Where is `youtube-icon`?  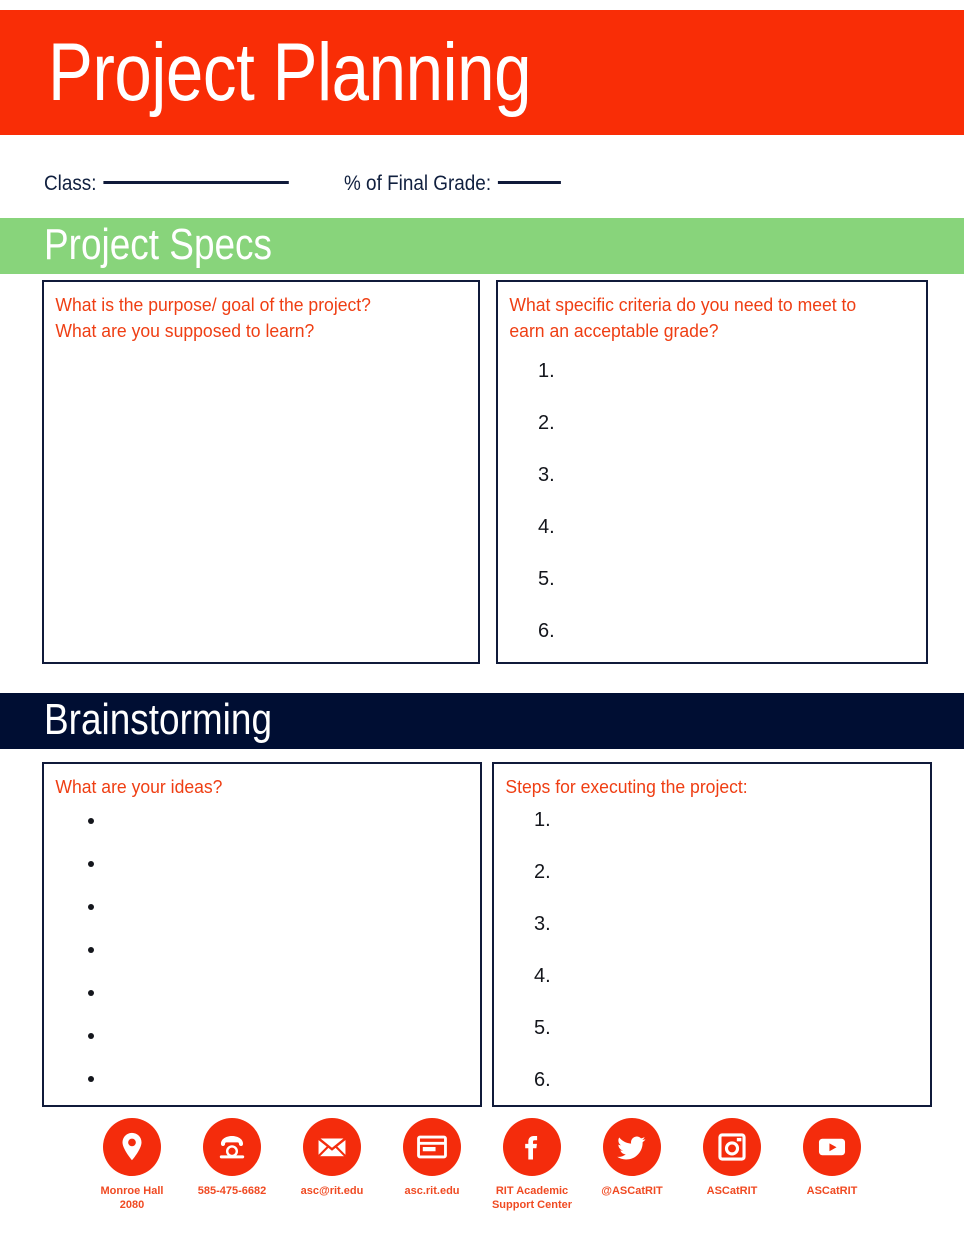 youtube-icon is located at coordinates (832, 1147).